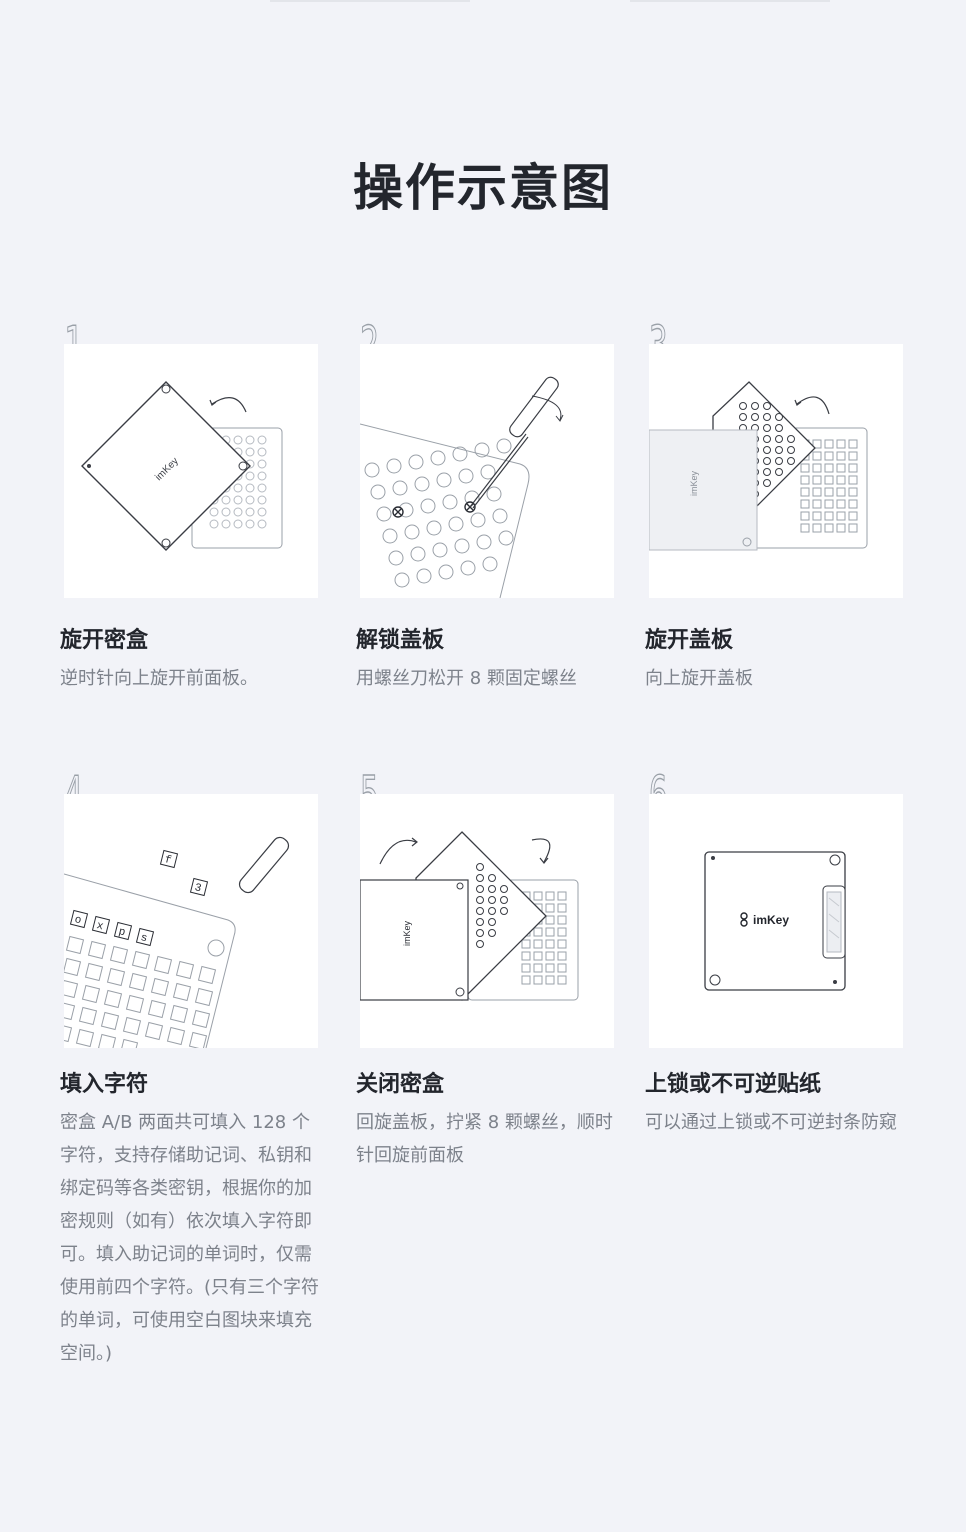 This screenshot has width=966, height=1532. I want to click on rotate-cover-illustration: imKey, so click(758, 466).